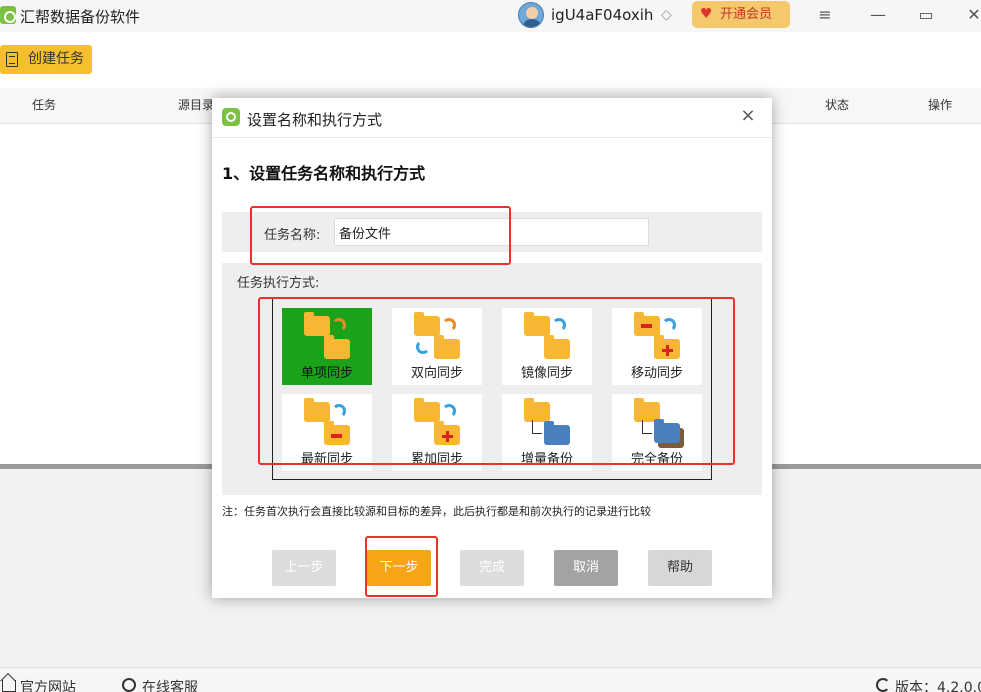  What do you see at coordinates (490, 16) in the screenshot?
I see `title-bar: 汇帮数据备份软件 igU4aF04oxih ◇ ♥ 开通会员 ≡ — ▭ ✕` at bounding box center [490, 16].